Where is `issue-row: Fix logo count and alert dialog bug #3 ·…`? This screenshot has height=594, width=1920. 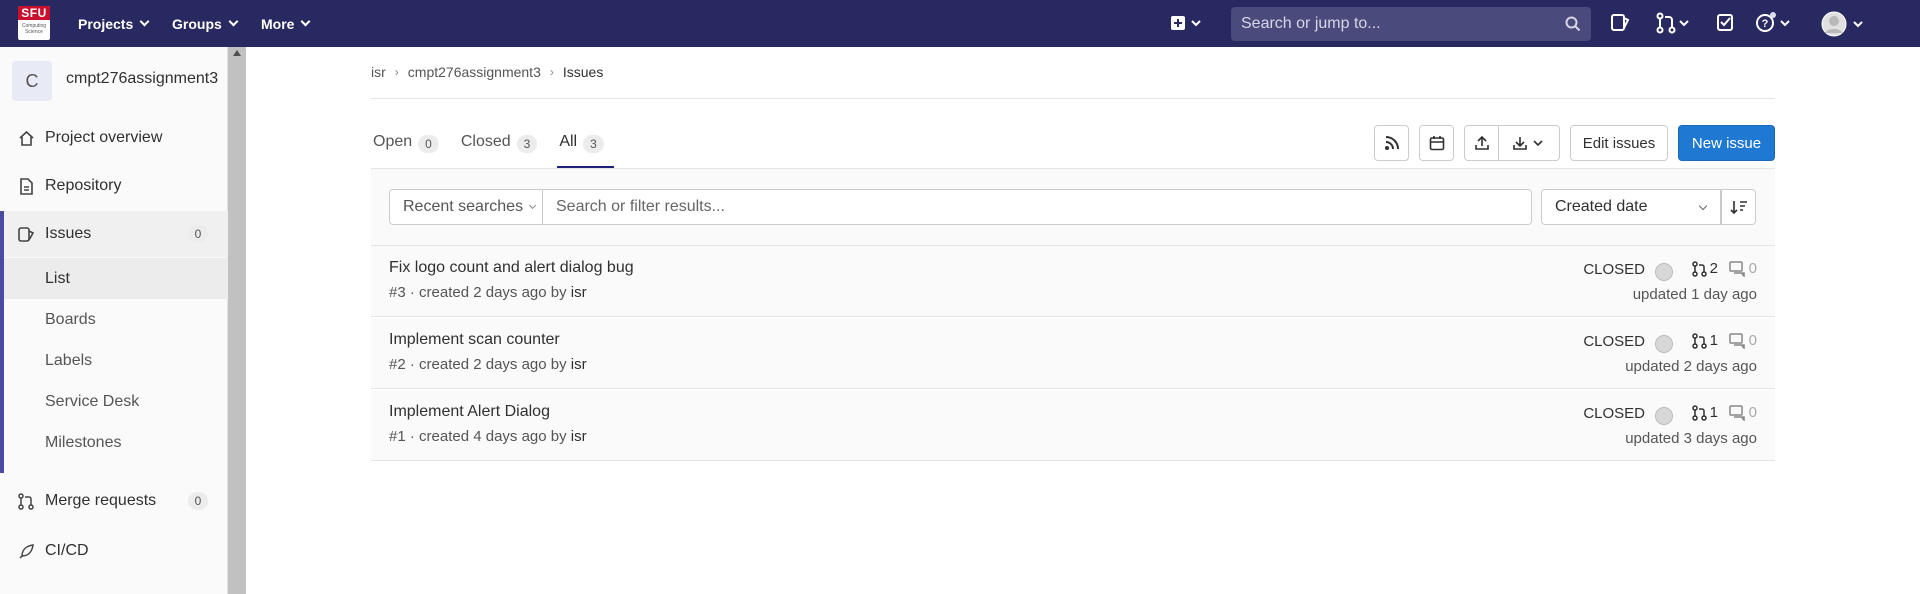
issue-row: Fix logo count and alert dialog bug #3 ·… is located at coordinates (1073, 281).